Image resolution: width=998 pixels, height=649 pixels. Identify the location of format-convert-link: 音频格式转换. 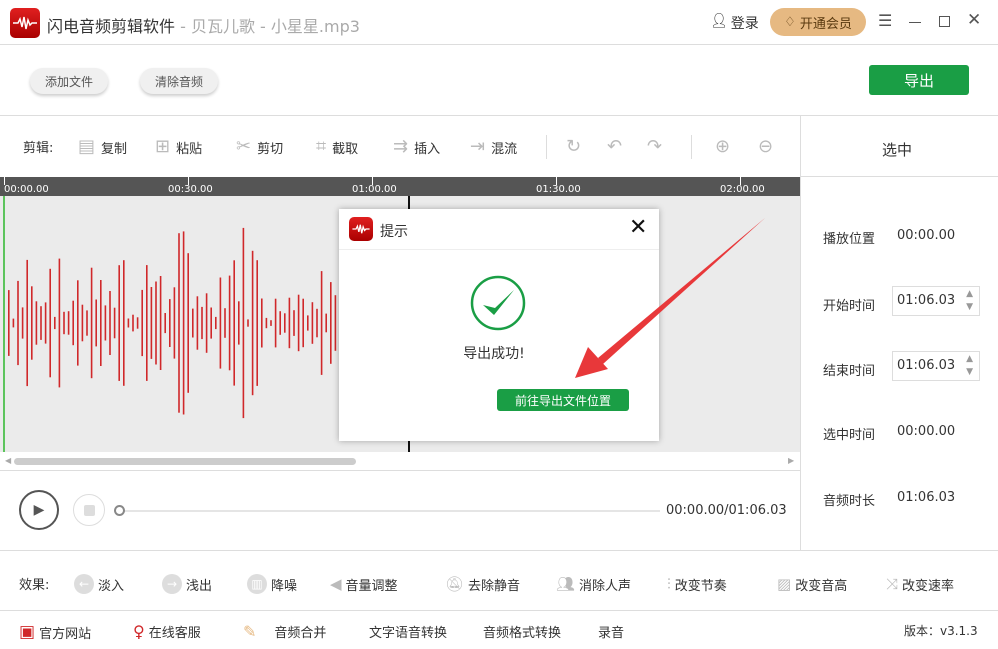
(522, 631).